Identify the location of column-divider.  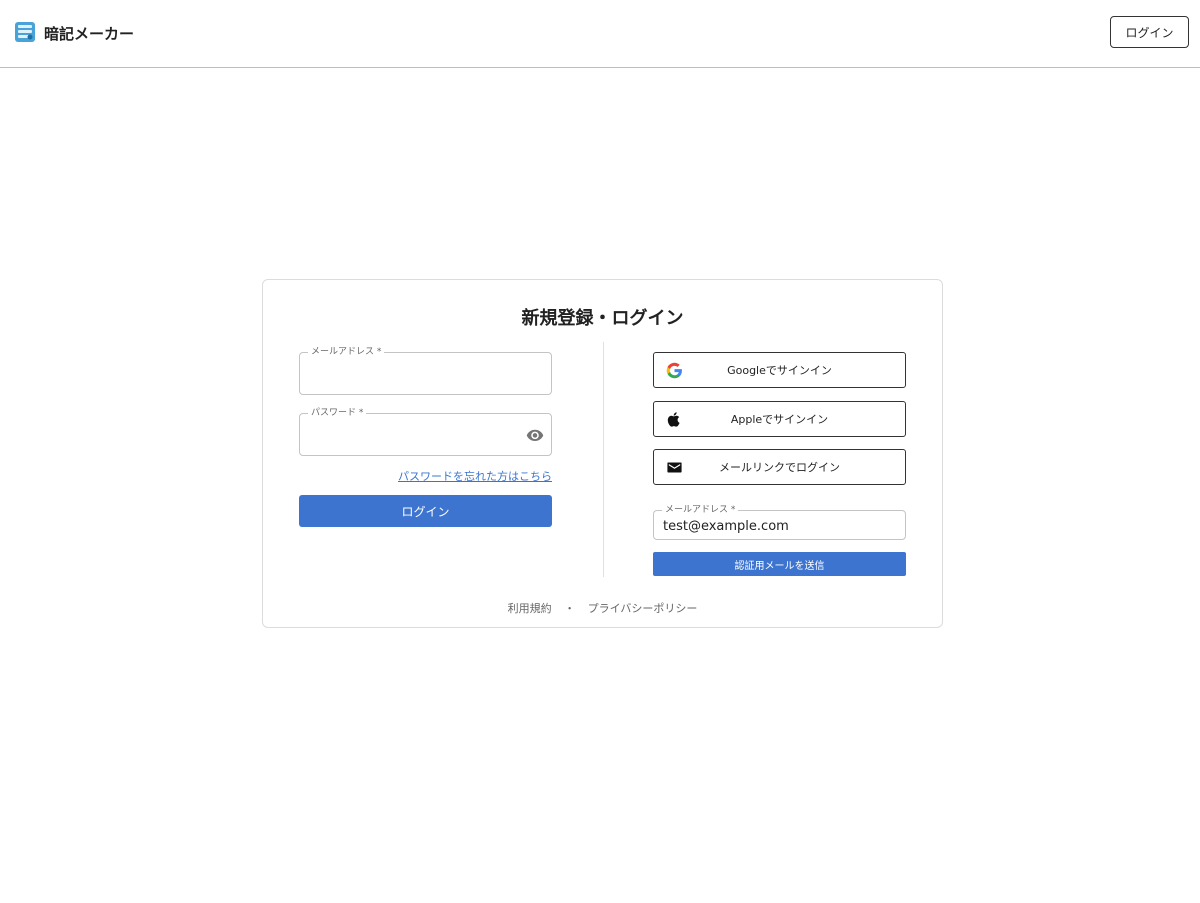
(603, 459).